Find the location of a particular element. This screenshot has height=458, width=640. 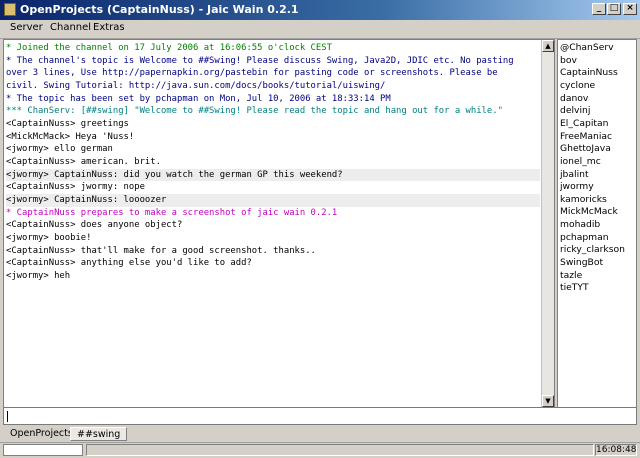

tab-swing: ##swing is located at coordinates (99, 434).